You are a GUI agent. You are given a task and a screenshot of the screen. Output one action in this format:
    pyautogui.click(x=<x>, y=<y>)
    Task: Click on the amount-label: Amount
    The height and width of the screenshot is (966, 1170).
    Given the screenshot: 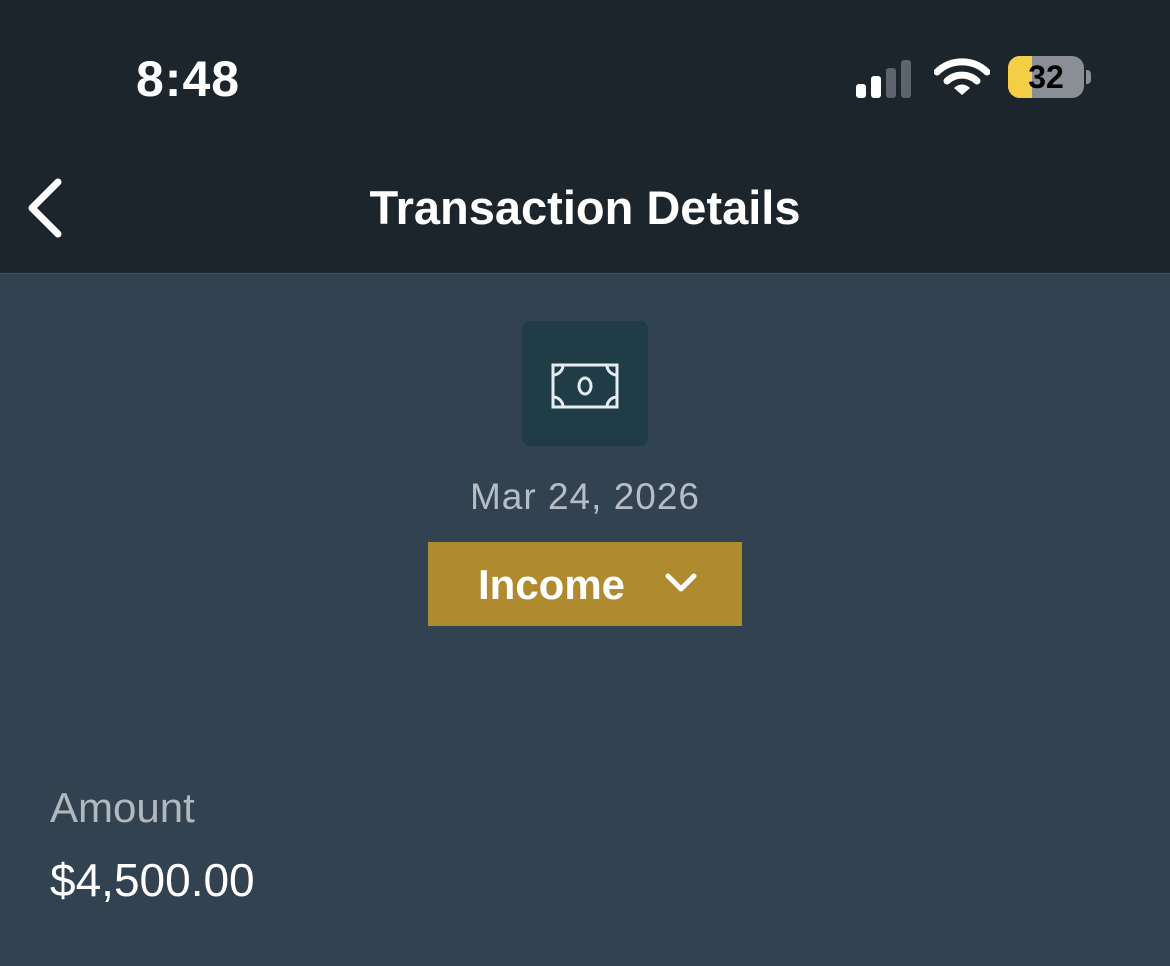 What is the action you would take?
    pyautogui.click(x=122, y=807)
    